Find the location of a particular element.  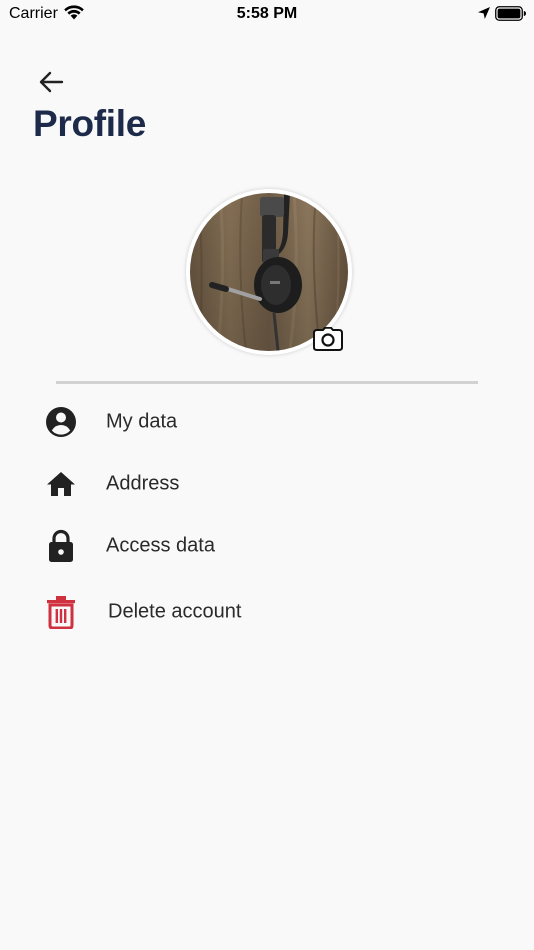

arrow-left-icon is located at coordinates (51, 82).